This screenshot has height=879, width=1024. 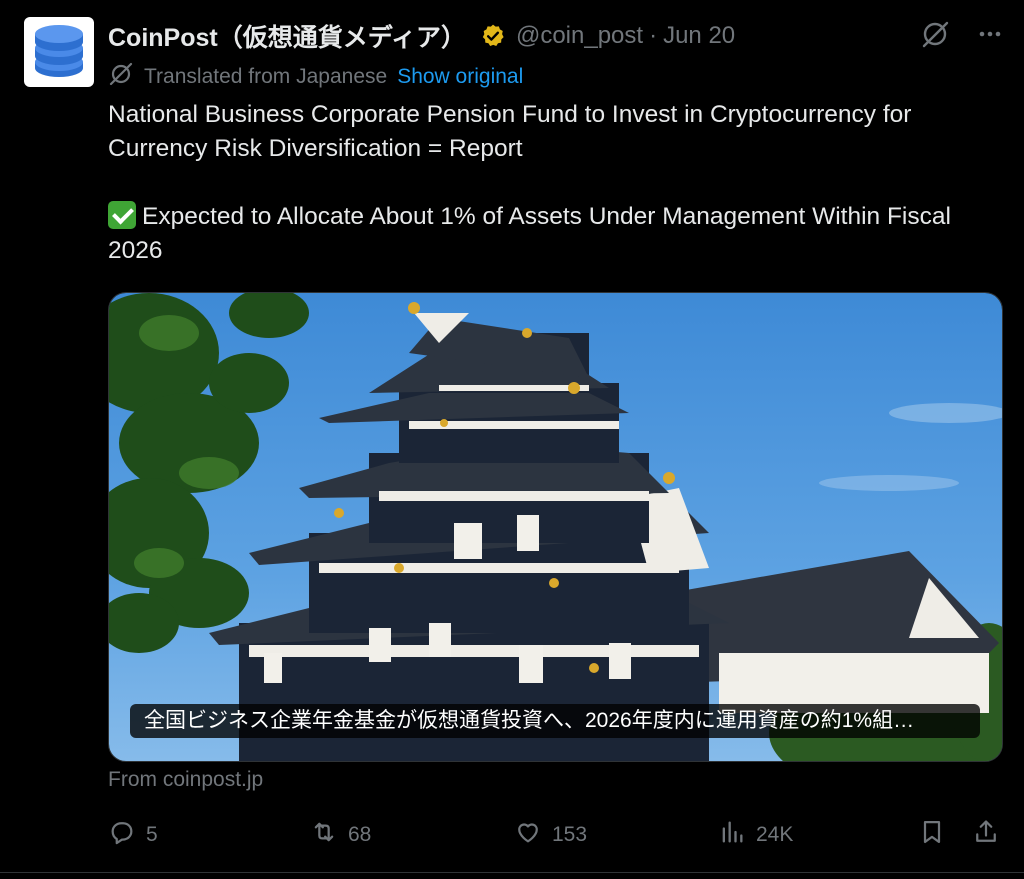 I want to click on tweet-header: CoinPost（仮想通貨メディア） @coin_post · Jun 20, so click(x=556, y=36).